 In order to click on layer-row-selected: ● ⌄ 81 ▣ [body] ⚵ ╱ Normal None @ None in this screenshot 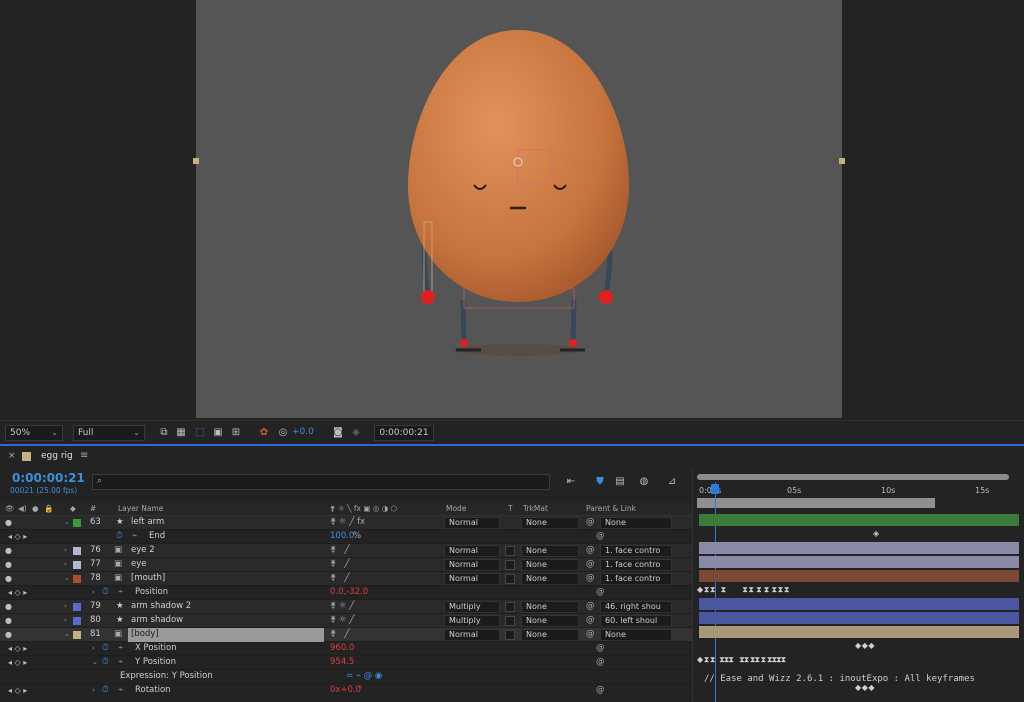, I will do `click(346, 635)`.